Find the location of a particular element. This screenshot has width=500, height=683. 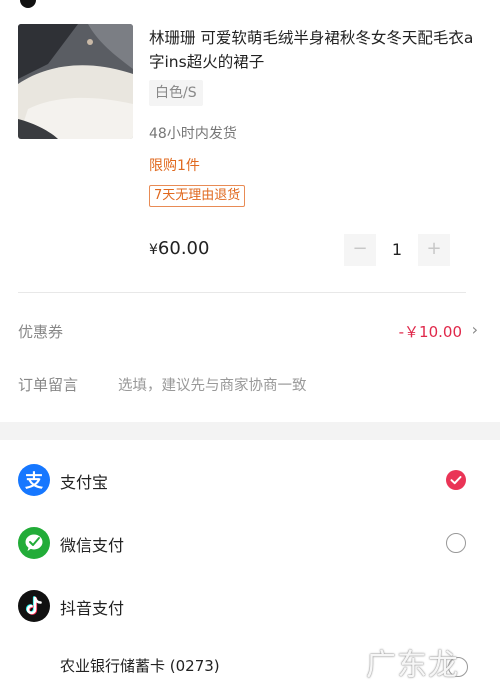

payment-option-alipay: 支 支付宝 is located at coordinates (243, 480).